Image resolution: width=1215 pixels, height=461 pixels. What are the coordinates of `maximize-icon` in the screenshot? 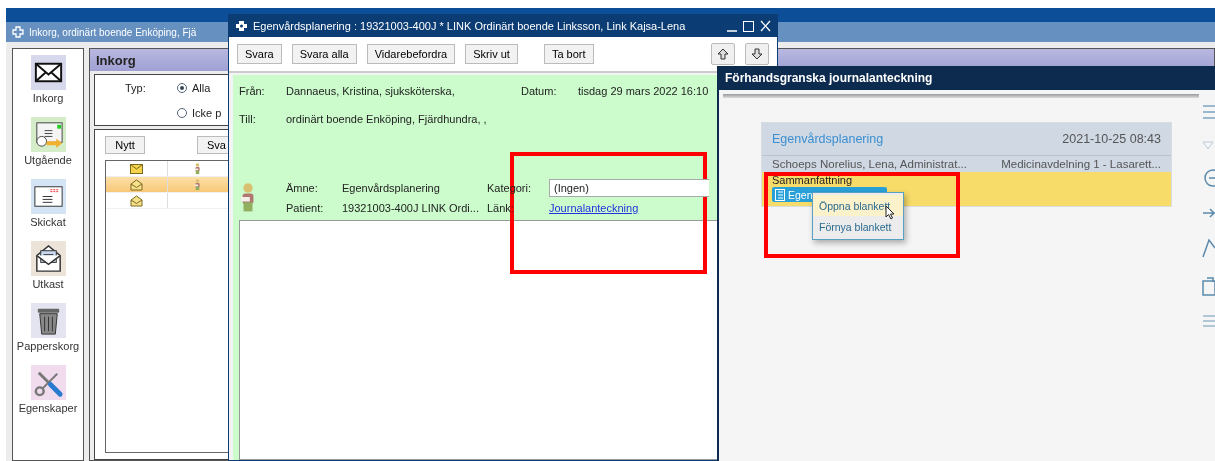 It's located at (748, 26).